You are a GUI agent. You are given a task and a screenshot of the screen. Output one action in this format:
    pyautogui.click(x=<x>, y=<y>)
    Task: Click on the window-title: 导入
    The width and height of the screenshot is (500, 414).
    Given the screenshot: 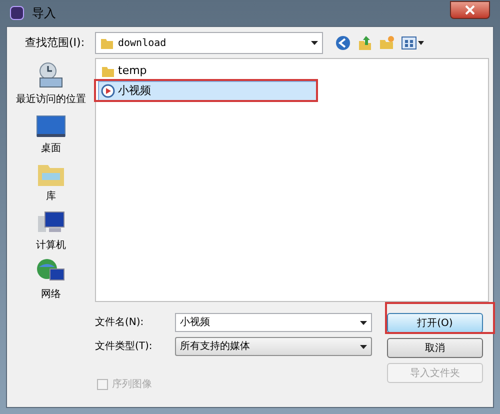 What is the action you would take?
    pyautogui.click(x=44, y=13)
    